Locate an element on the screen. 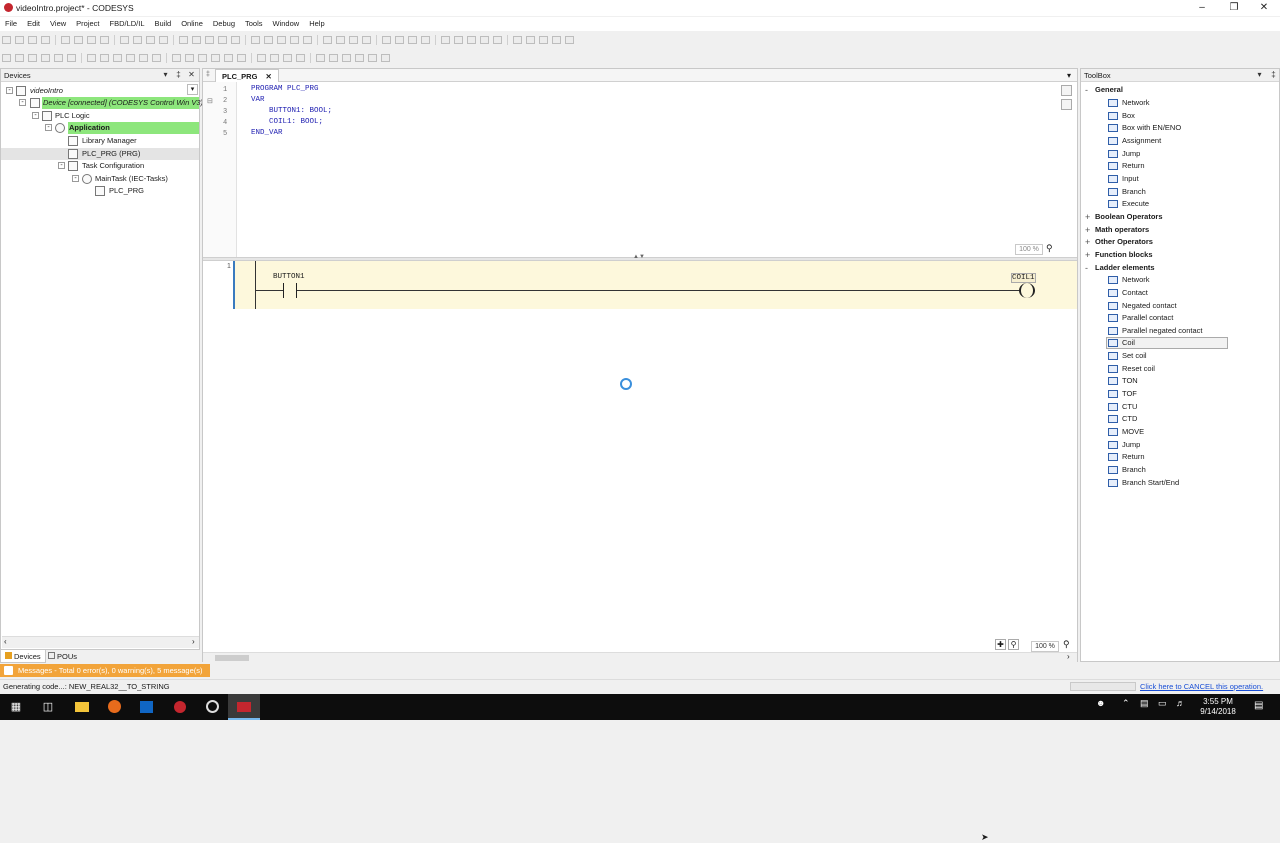 This screenshot has width=1280, height=843. tree-item-application: - Application is located at coordinates (100, 128).